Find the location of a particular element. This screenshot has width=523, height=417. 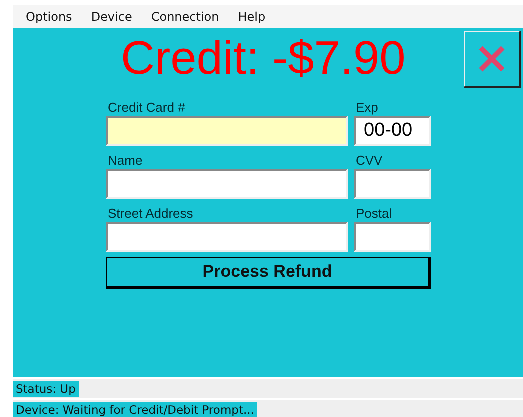

field-label: Exp is located at coordinates (367, 107).